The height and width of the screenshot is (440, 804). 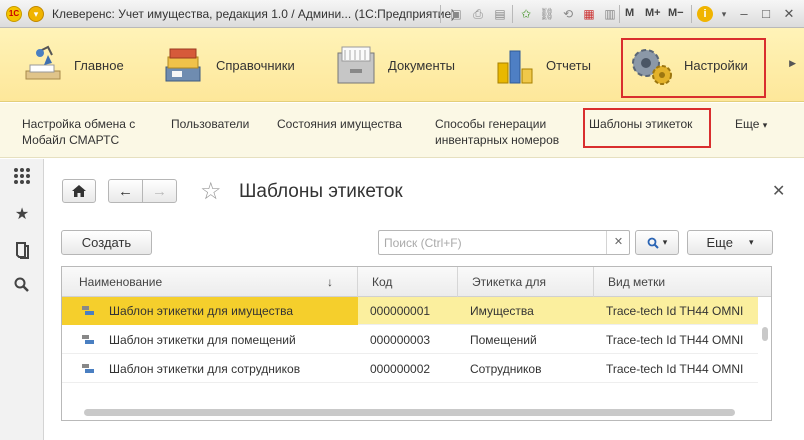 What do you see at coordinates (211, 191) in the screenshot?
I see `add-to-favorites-star-icon: ☆` at bounding box center [211, 191].